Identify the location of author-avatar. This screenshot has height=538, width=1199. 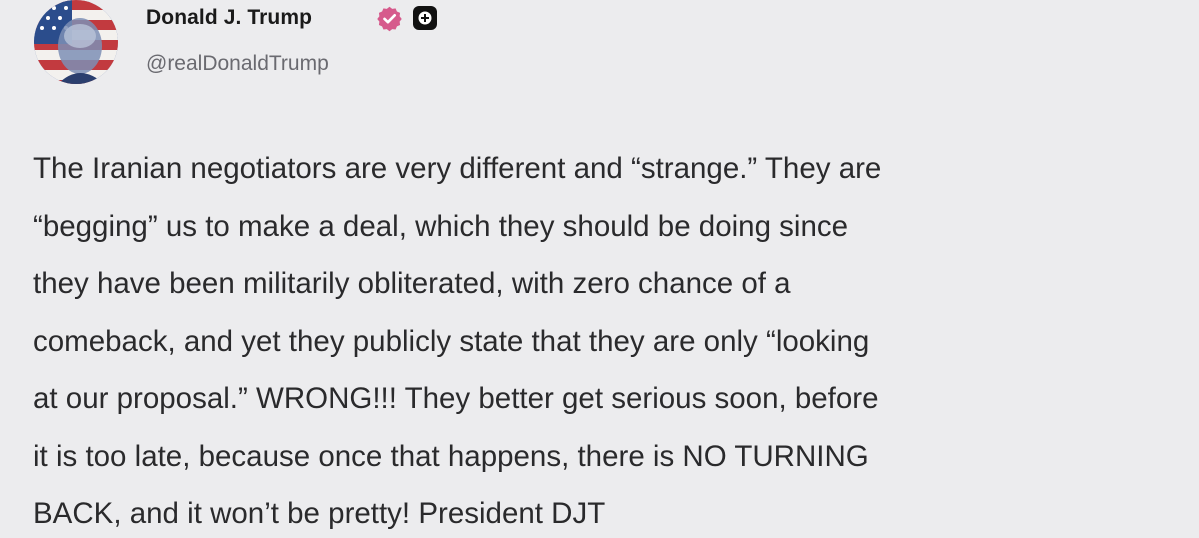
(76, 42).